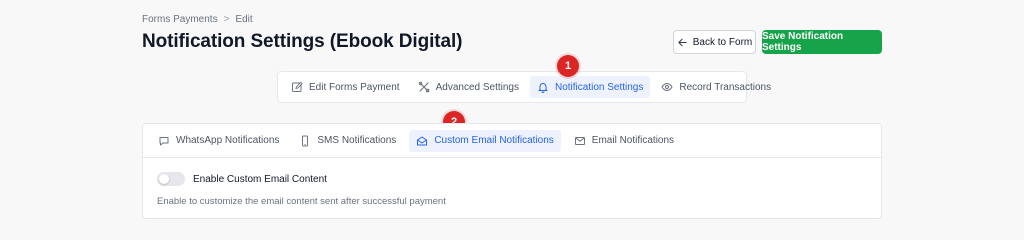 The height and width of the screenshot is (240, 1024). I want to click on tools-icon, so click(423, 87).